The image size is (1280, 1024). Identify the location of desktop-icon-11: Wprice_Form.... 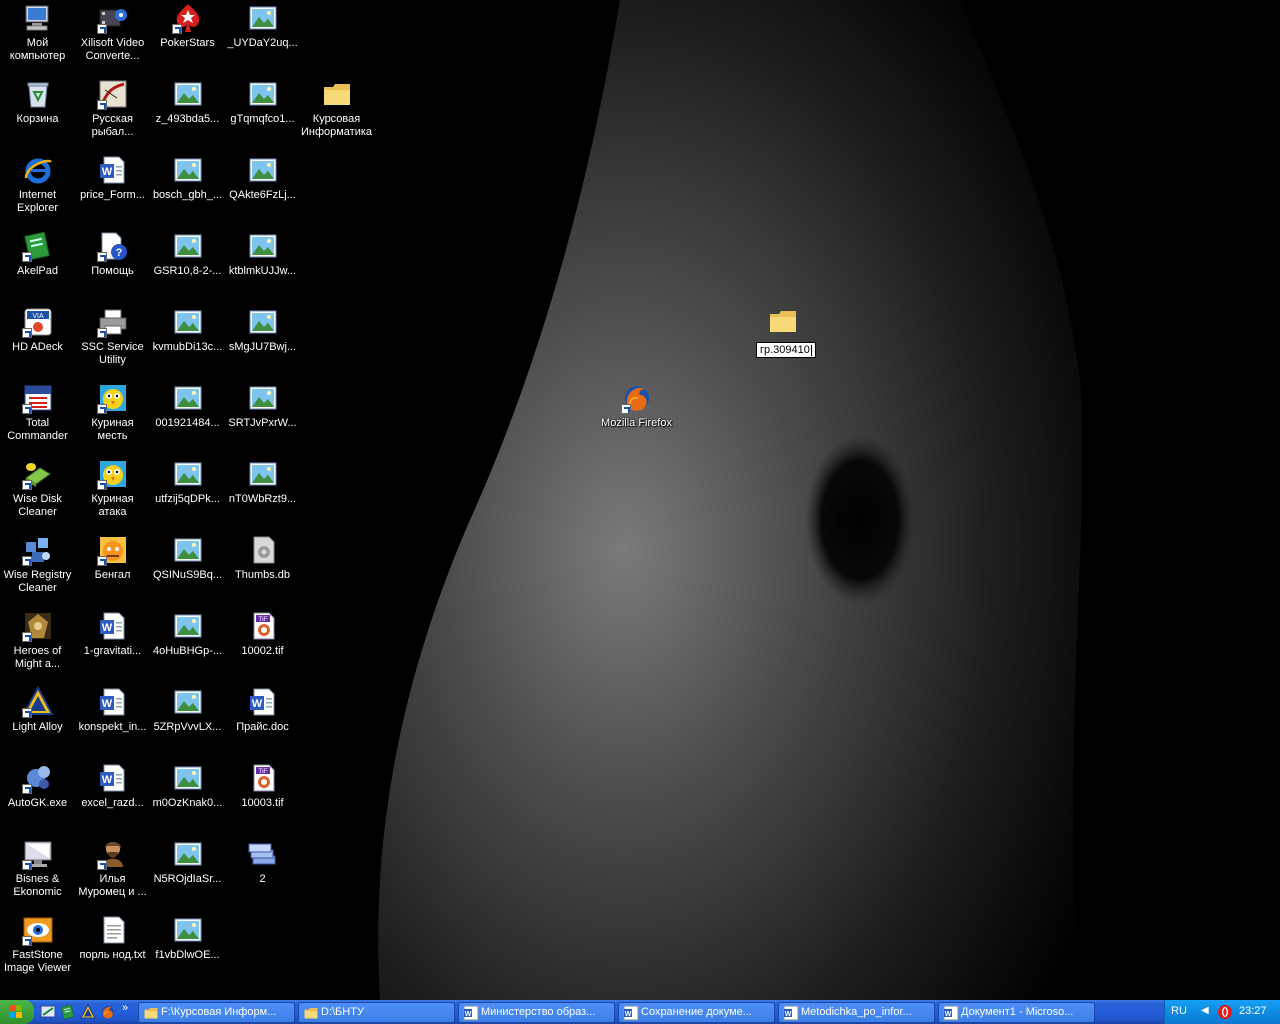
(112, 178).